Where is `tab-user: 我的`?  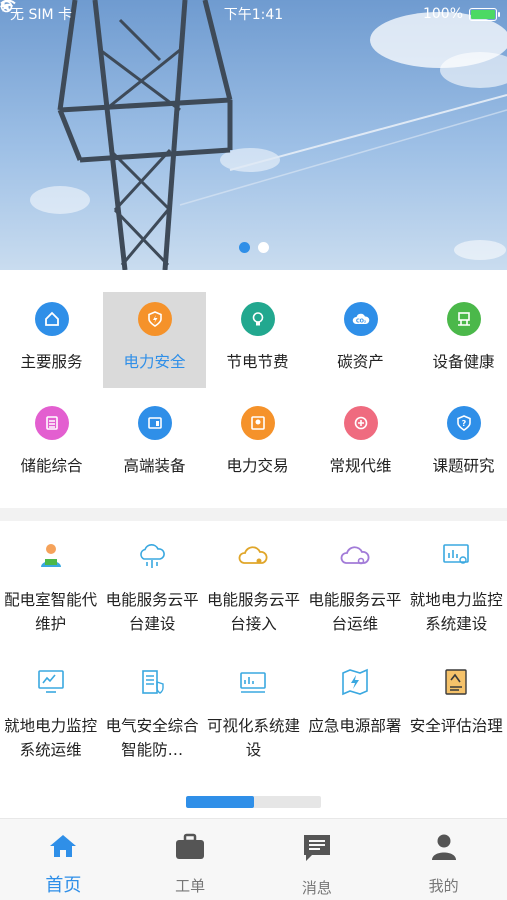 tab-user: 我的 is located at coordinates (443, 859).